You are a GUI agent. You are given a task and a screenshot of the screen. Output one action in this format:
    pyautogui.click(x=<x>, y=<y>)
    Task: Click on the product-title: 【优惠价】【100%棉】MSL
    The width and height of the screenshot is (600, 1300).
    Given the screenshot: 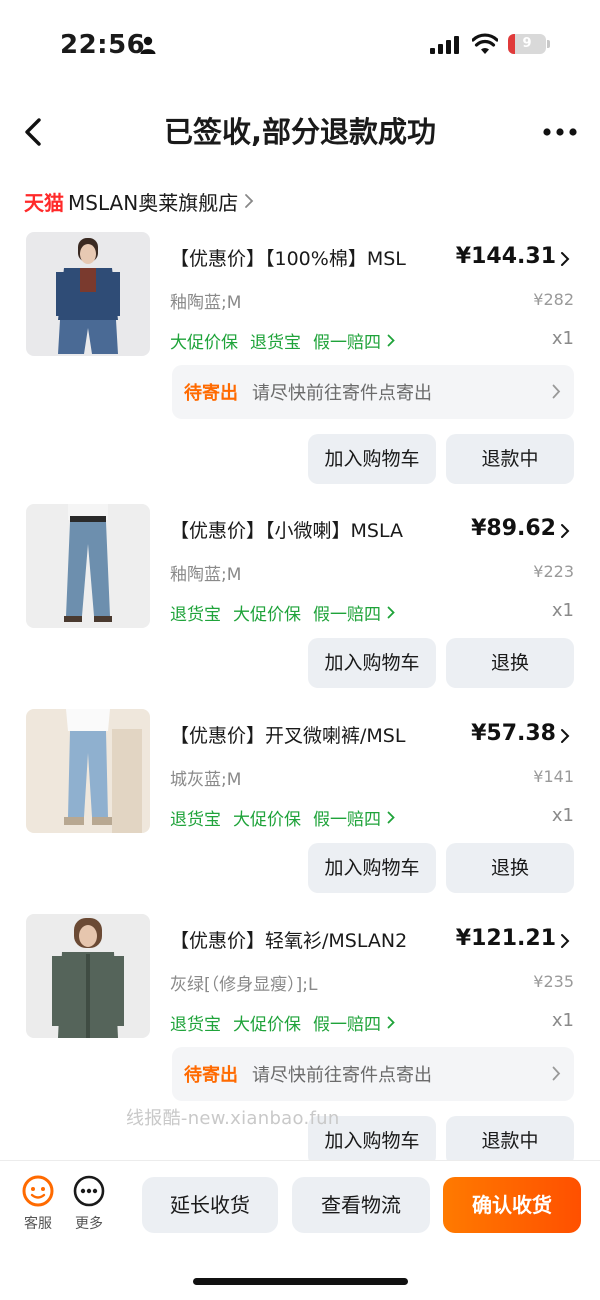 What is the action you would take?
    pyautogui.click(x=288, y=259)
    